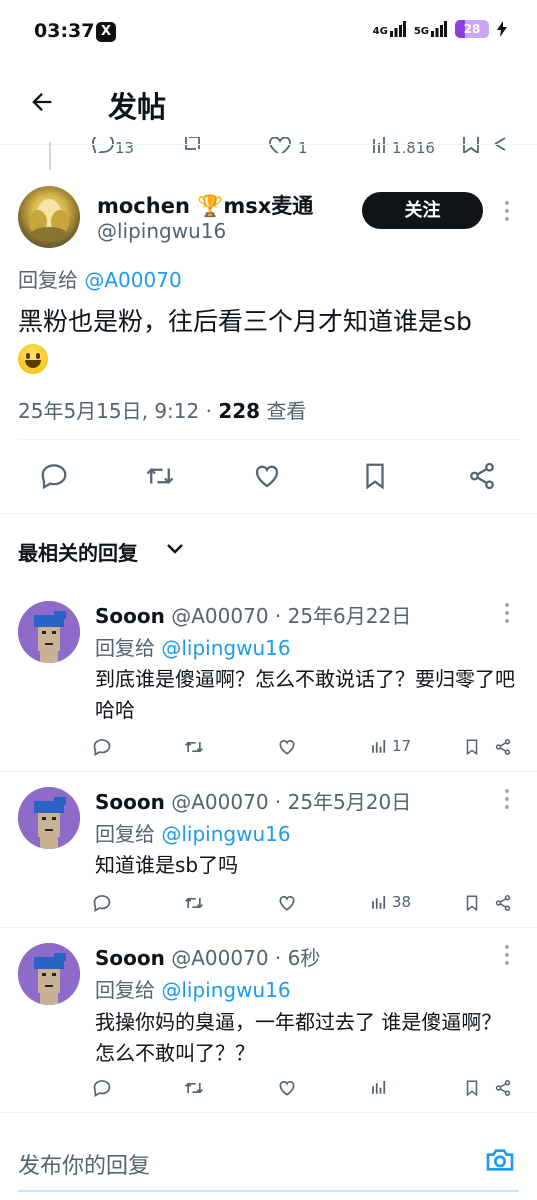 The width and height of the screenshot is (537, 1200). What do you see at coordinates (161, 231) in the screenshot?
I see `author-handle: @lipingwu16` at bounding box center [161, 231].